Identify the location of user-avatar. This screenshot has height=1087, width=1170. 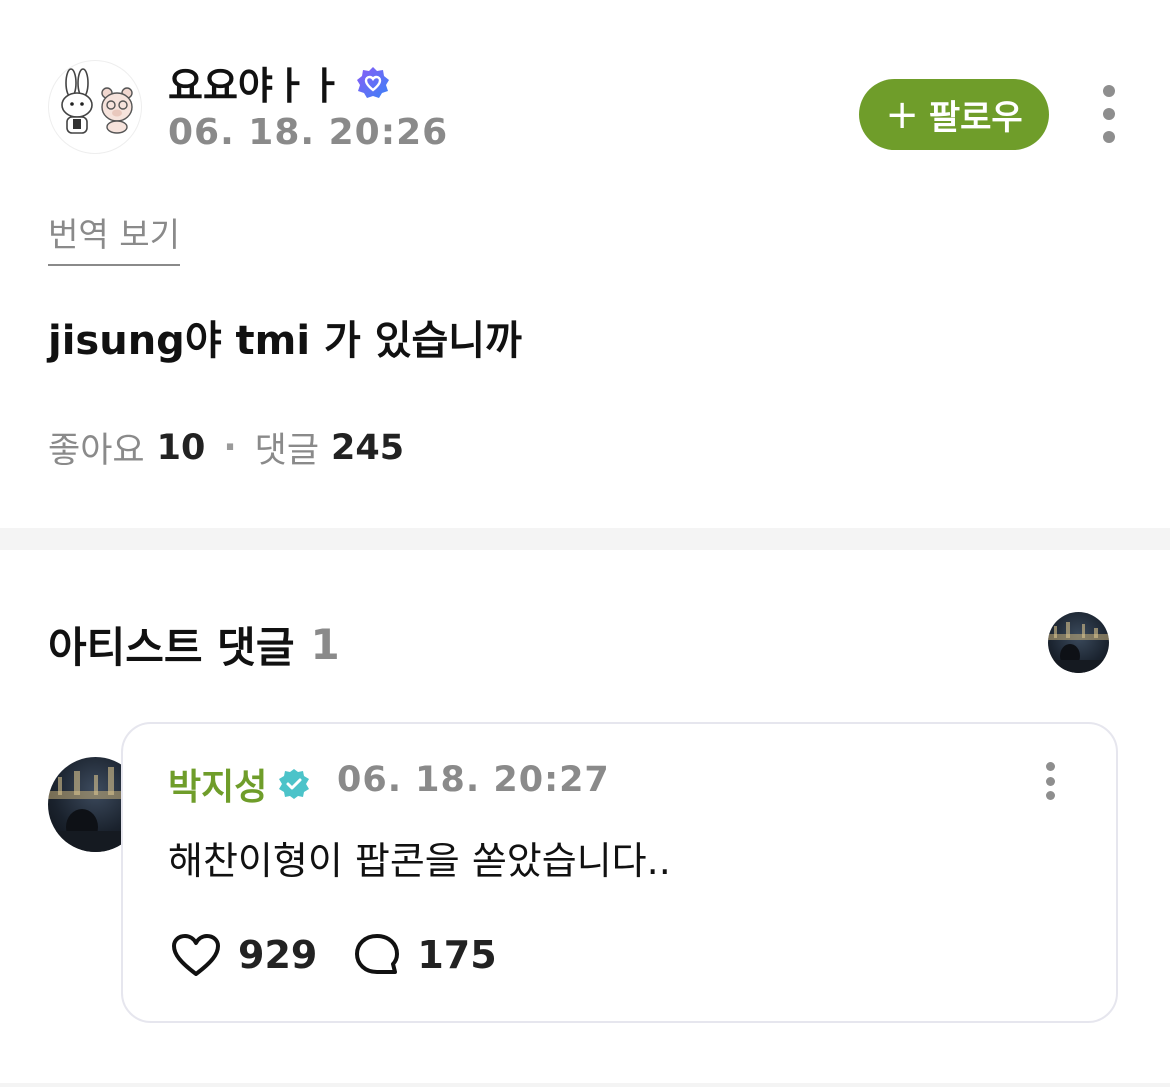
(95, 107).